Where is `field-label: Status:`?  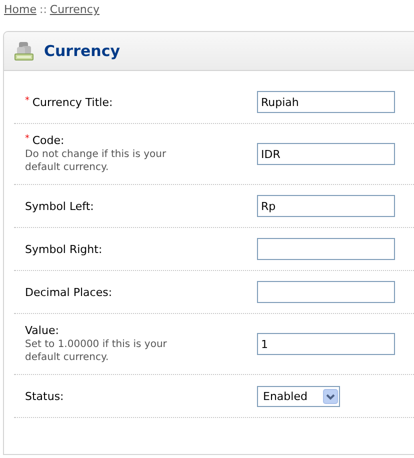 field-label: Status: is located at coordinates (44, 396).